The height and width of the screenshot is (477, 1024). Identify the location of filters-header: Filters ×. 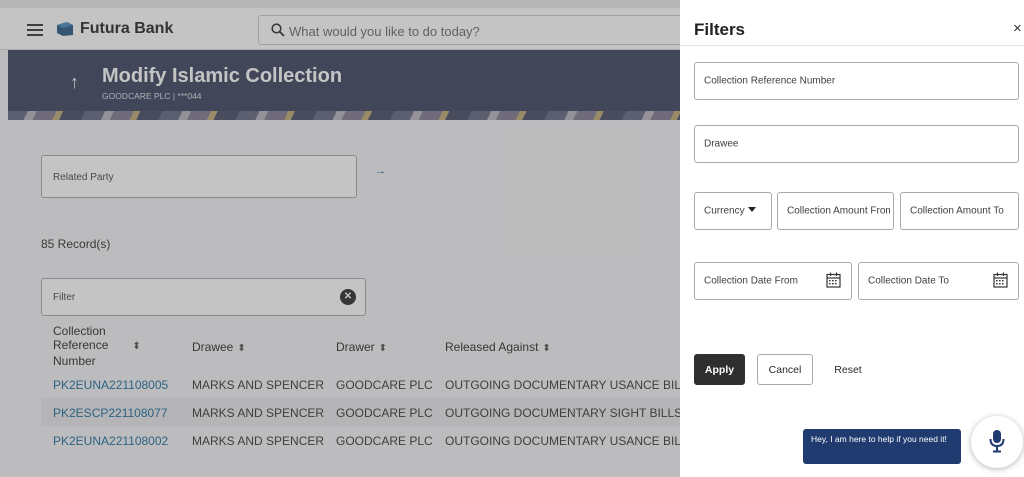
(852, 27).